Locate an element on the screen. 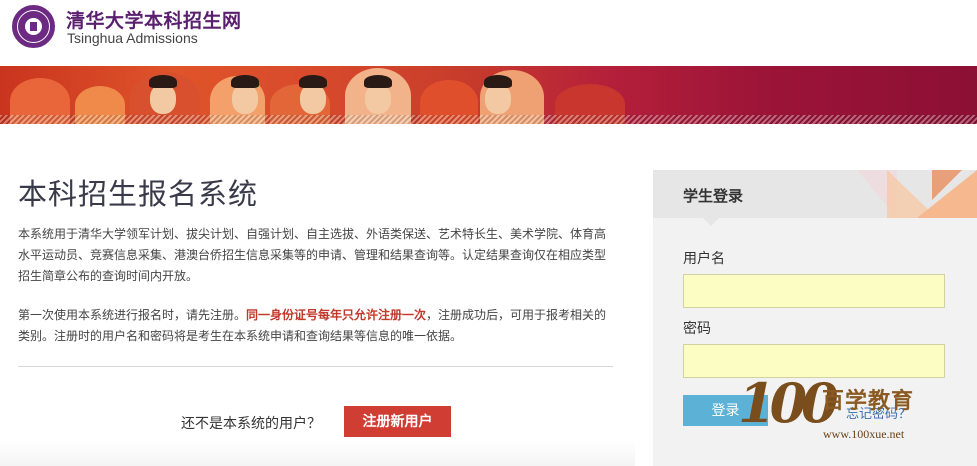 Image resolution: width=977 pixels, height=466 pixels. login-header-notch is located at coordinates (711, 222).